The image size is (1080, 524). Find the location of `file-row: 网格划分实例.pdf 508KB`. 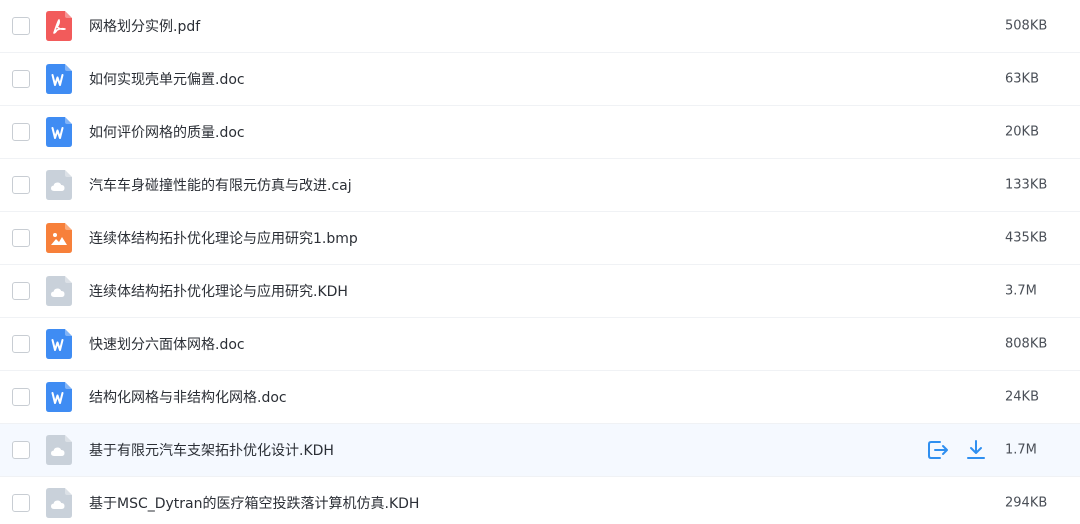

file-row: 网格划分实例.pdf 508KB is located at coordinates (540, 26).